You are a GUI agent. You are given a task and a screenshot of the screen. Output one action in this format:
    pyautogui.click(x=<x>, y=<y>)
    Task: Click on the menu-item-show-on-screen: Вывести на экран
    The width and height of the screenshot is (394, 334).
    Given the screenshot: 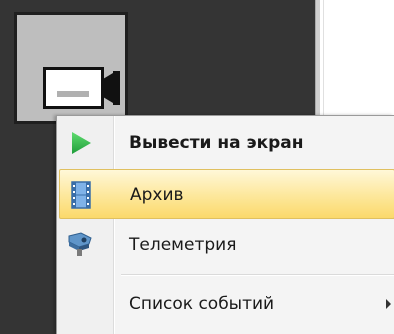 What is the action you would take?
    pyautogui.click(x=226, y=143)
    